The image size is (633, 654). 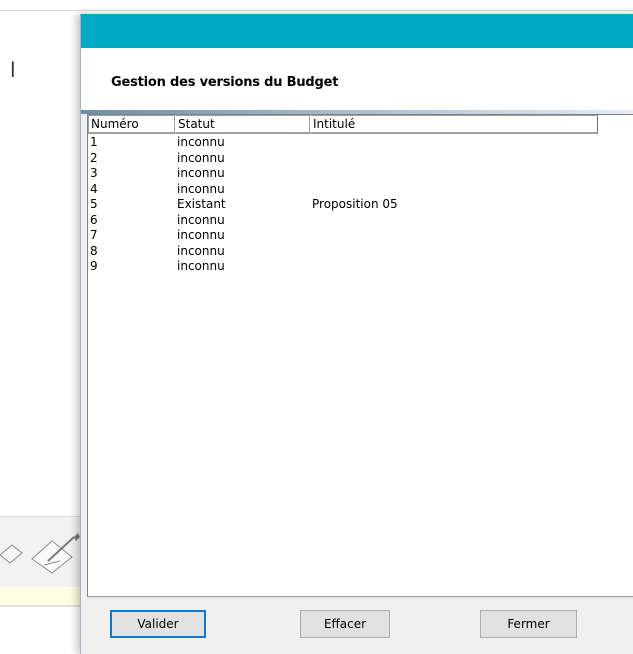 What do you see at coordinates (158, 624) in the screenshot?
I see `valider-button: Valider` at bounding box center [158, 624].